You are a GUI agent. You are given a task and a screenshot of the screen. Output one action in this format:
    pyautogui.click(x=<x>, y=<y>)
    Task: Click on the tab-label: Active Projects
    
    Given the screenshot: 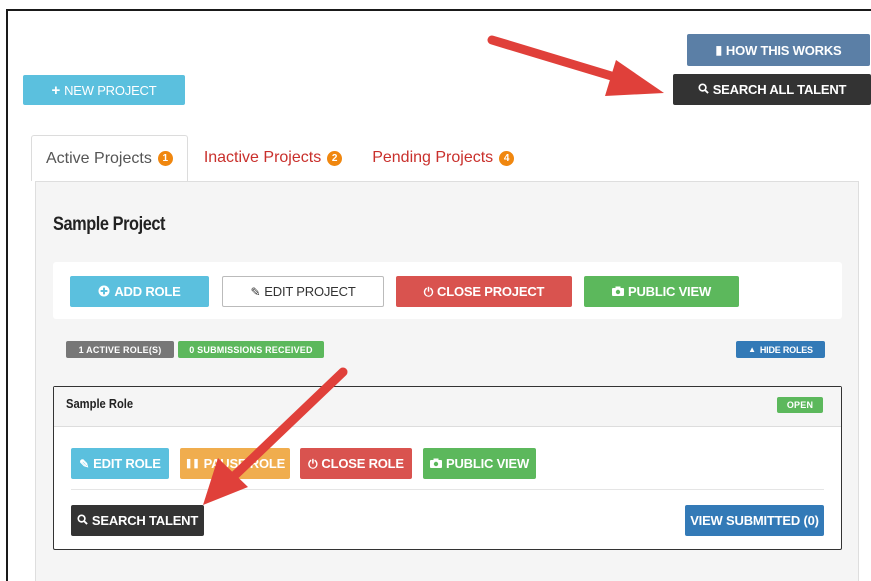 What is the action you would take?
    pyautogui.click(x=99, y=158)
    